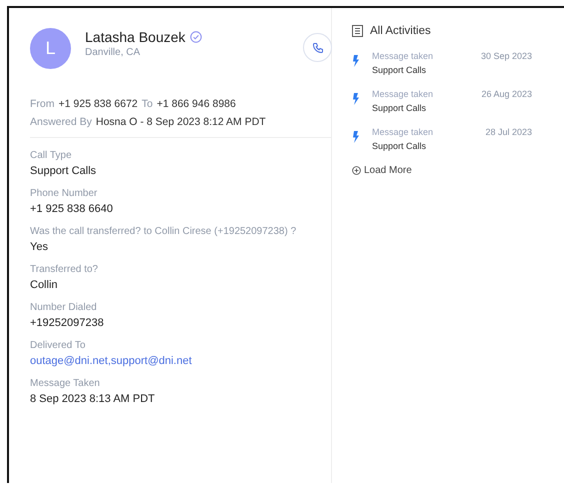 This screenshot has height=485, width=564. I want to click on field-value: 8 Sep 2023 8:13 AM PDT, so click(93, 399).